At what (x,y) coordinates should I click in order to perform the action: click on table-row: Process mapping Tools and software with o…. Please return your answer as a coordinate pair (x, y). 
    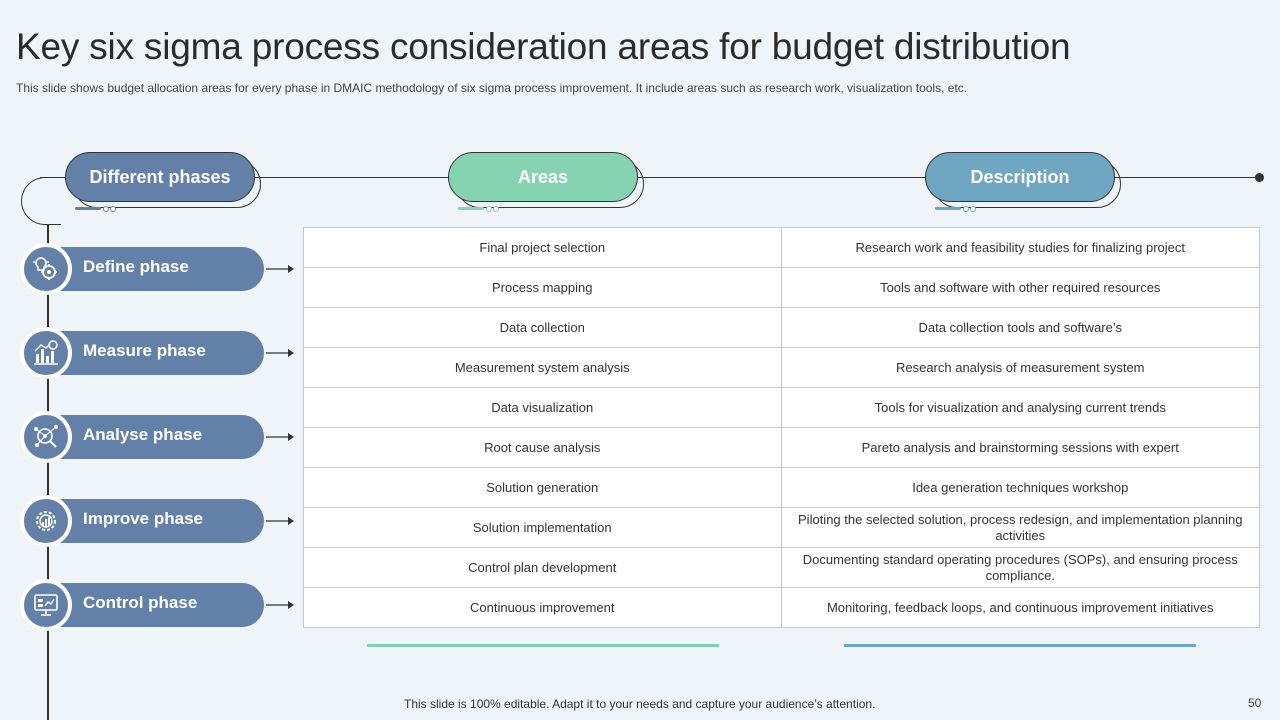
    Looking at the image, I should click on (781, 287).